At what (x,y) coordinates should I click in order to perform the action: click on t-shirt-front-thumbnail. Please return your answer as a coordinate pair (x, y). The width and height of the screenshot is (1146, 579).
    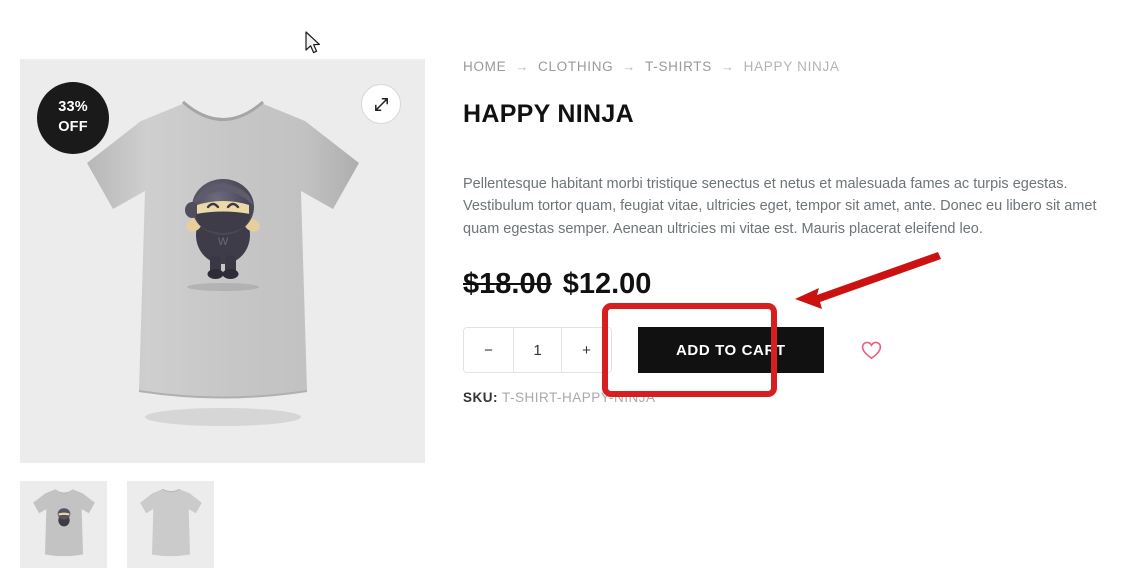
    Looking at the image, I should click on (63, 524).